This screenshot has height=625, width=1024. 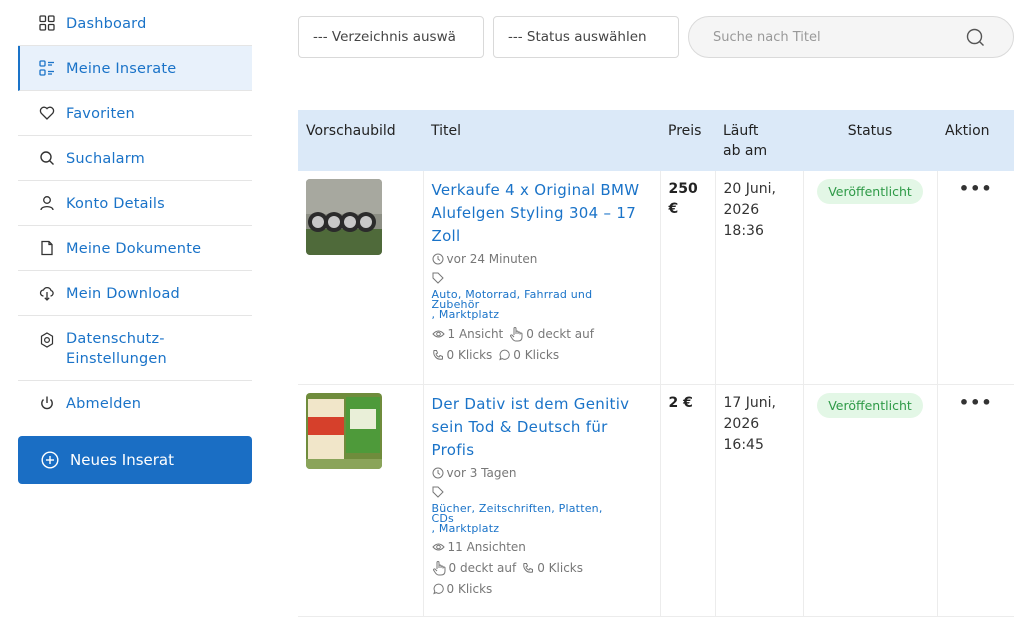 I want to click on sidebar-item-label: Dashboard, so click(x=106, y=24).